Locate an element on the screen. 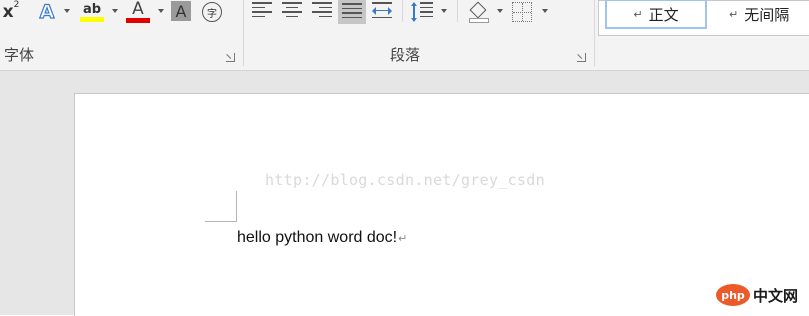 The image size is (809, 316). brand-site-name: 中文网 is located at coordinates (776, 295).